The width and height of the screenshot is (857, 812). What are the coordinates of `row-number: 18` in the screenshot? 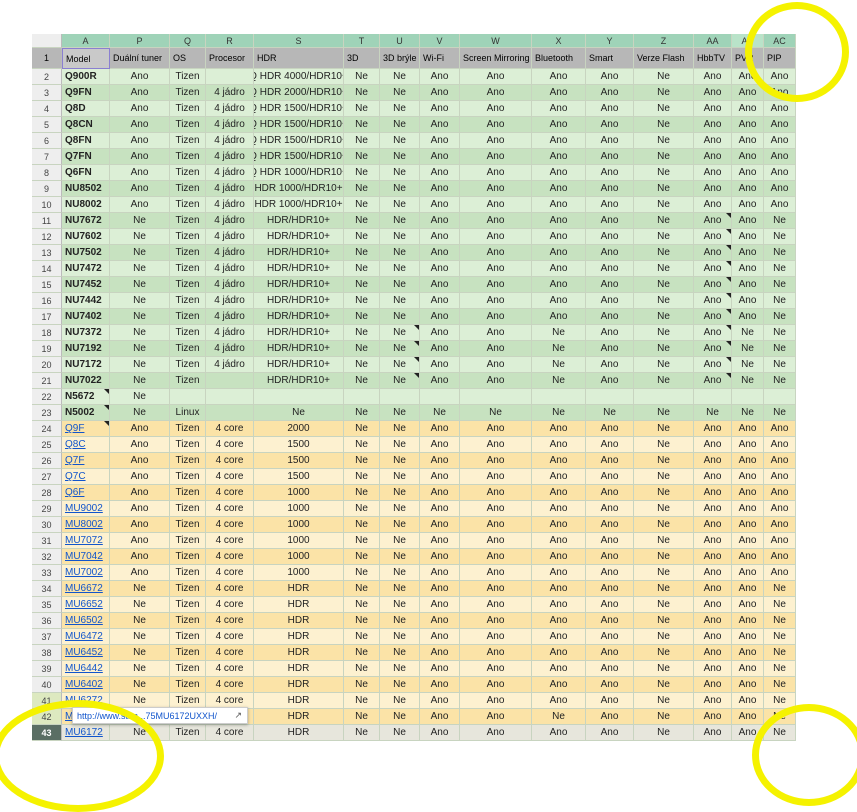 It's located at (47, 333).